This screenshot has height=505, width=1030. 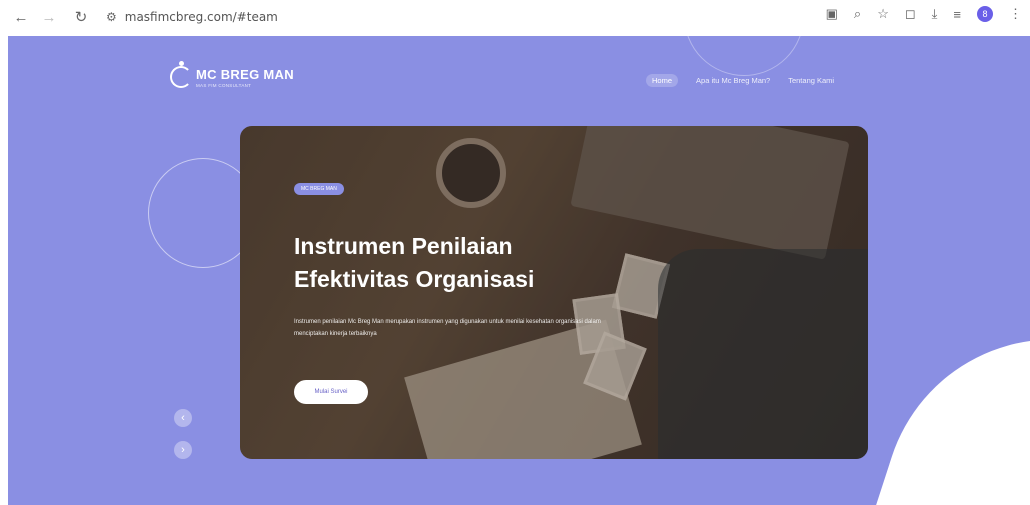 I want to click on site-logo: MC BREG MAN MAS FIM CONSULTANT, so click(x=232, y=74).